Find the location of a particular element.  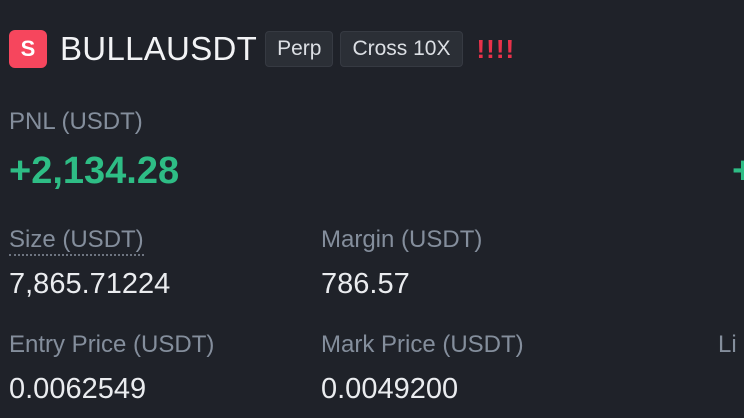

liquidation-warning-icon: !!!! is located at coordinates (496, 49).